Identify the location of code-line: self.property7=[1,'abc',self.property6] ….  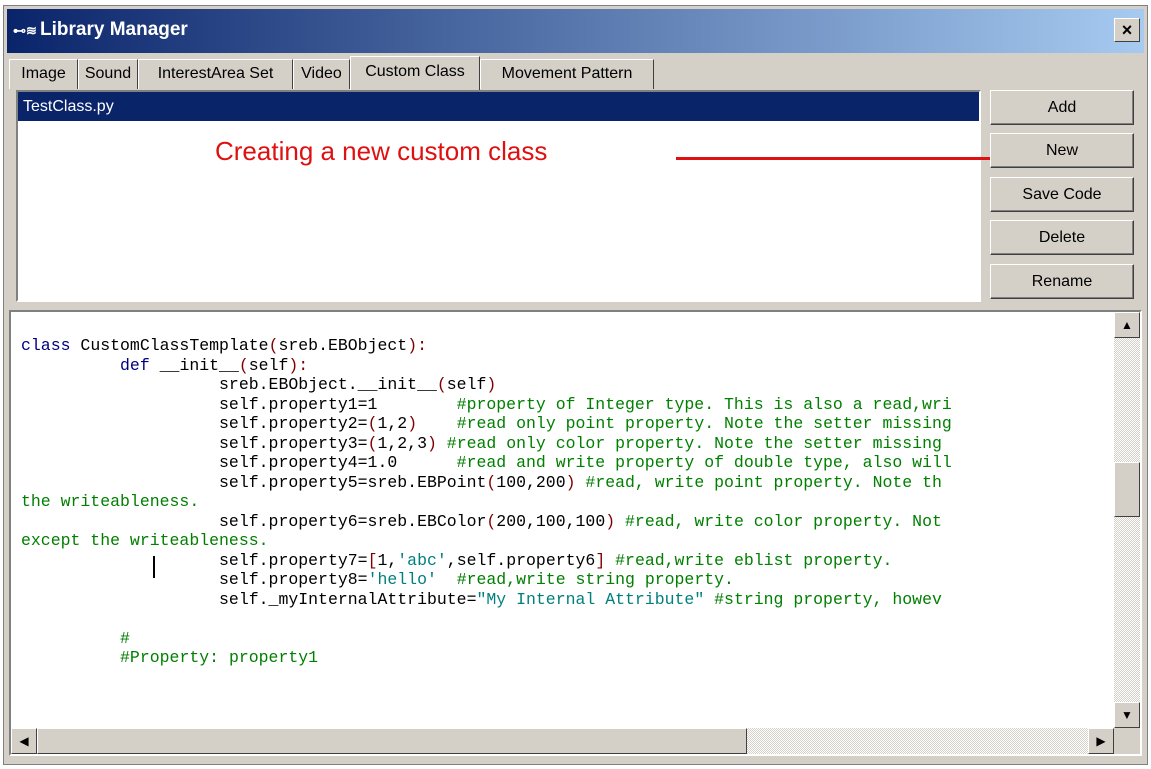
(486, 561).